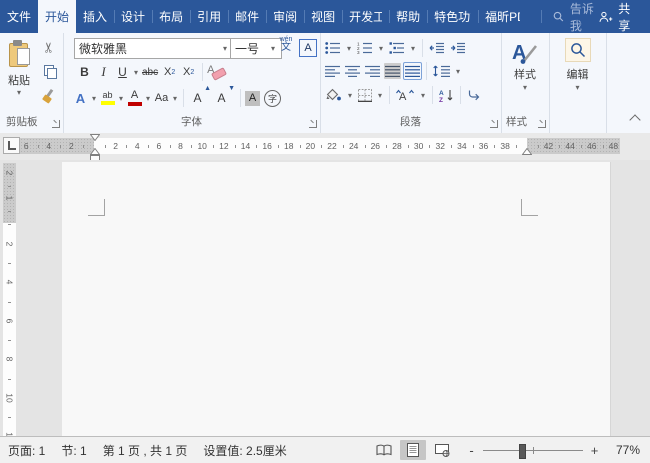 The height and width of the screenshot is (463, 650). Describe the element at coordinates (405, 95) in the screenshot. I see `asian-layout-button: A` at that location.